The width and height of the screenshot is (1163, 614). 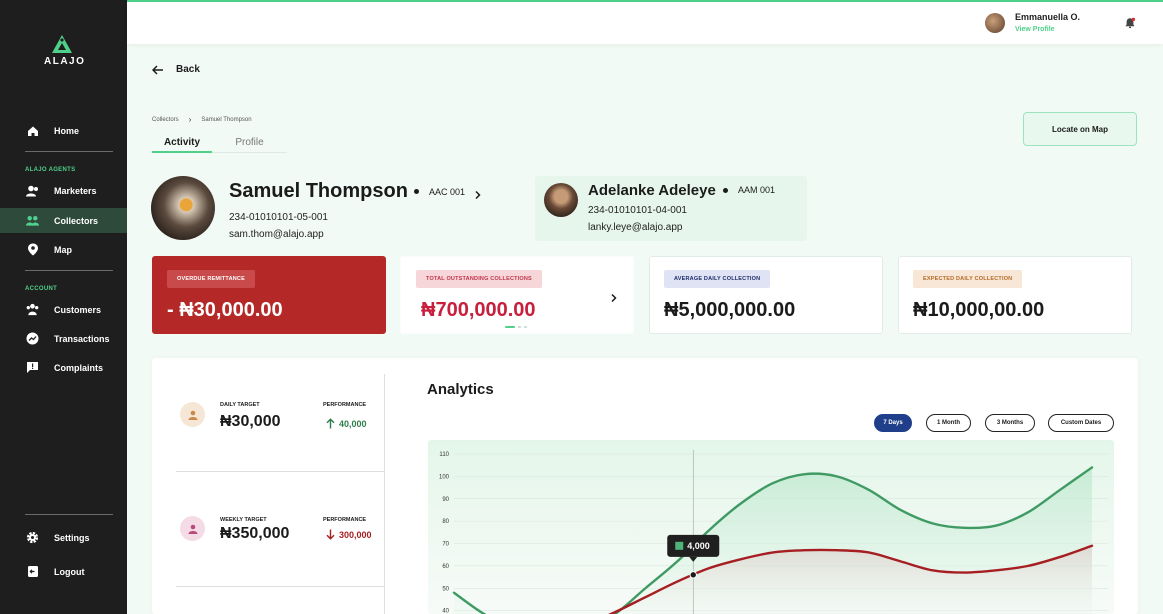 What do you see at coordinates (1080, 129) in the screenshot?
I see `locate-on-map-button: Locate on Map` at bounding box center [1080, 129].